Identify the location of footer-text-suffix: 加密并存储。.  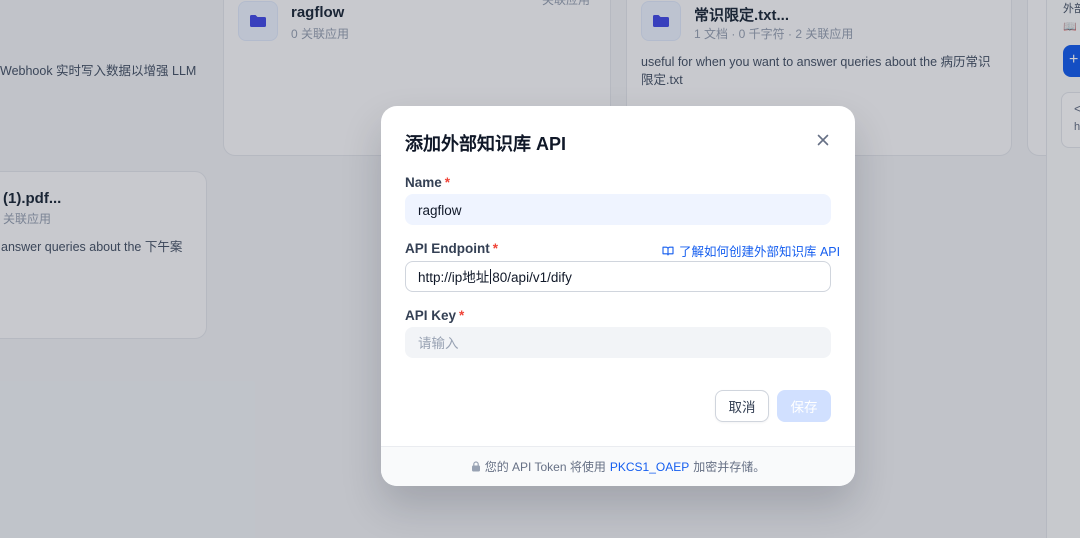
(729, 467).